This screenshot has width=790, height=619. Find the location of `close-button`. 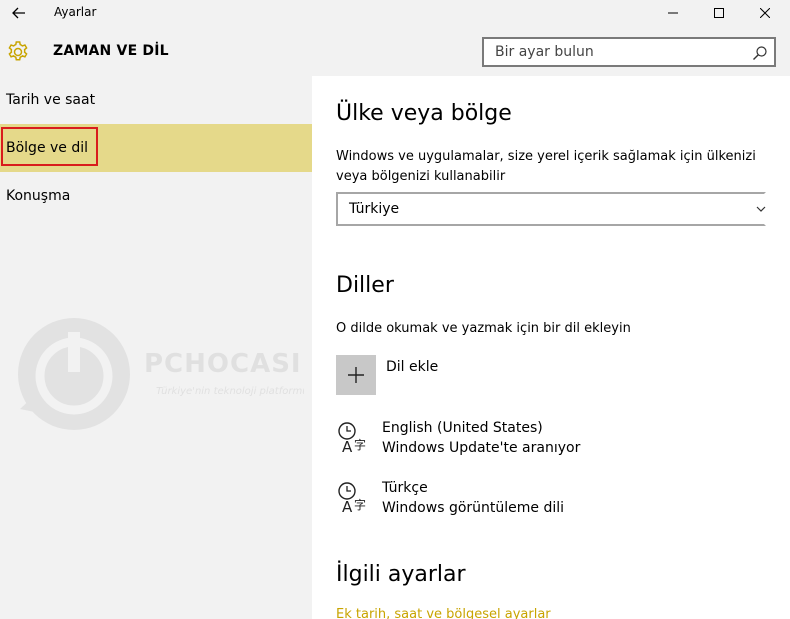

close-button is located at coordinates (765, 13).